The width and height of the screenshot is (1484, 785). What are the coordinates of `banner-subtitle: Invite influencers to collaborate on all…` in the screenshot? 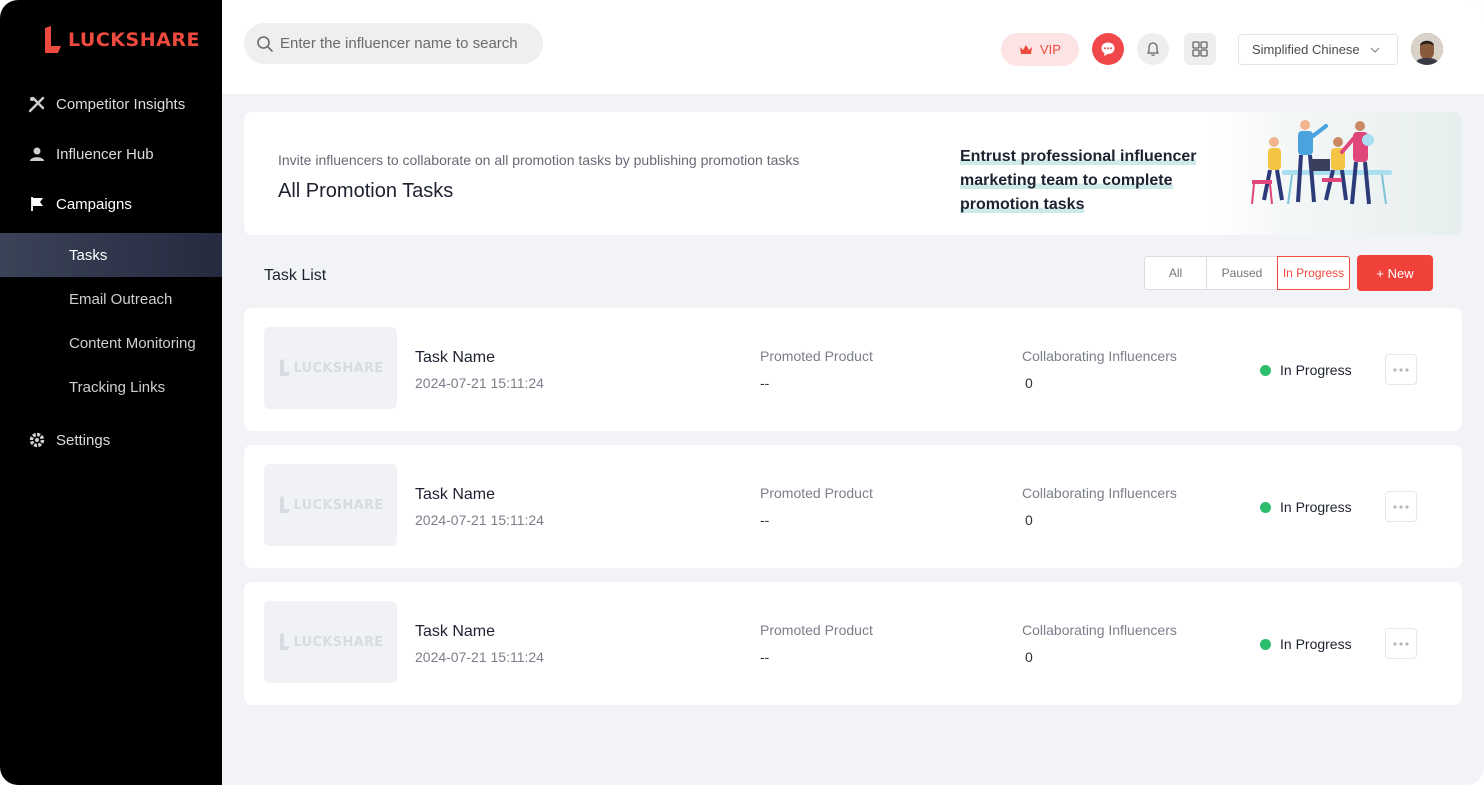 It's located at (539, 160).